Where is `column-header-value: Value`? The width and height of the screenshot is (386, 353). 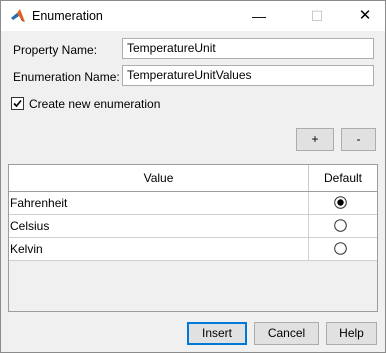
column-header-value: Value is located at coordinates (159, 178).